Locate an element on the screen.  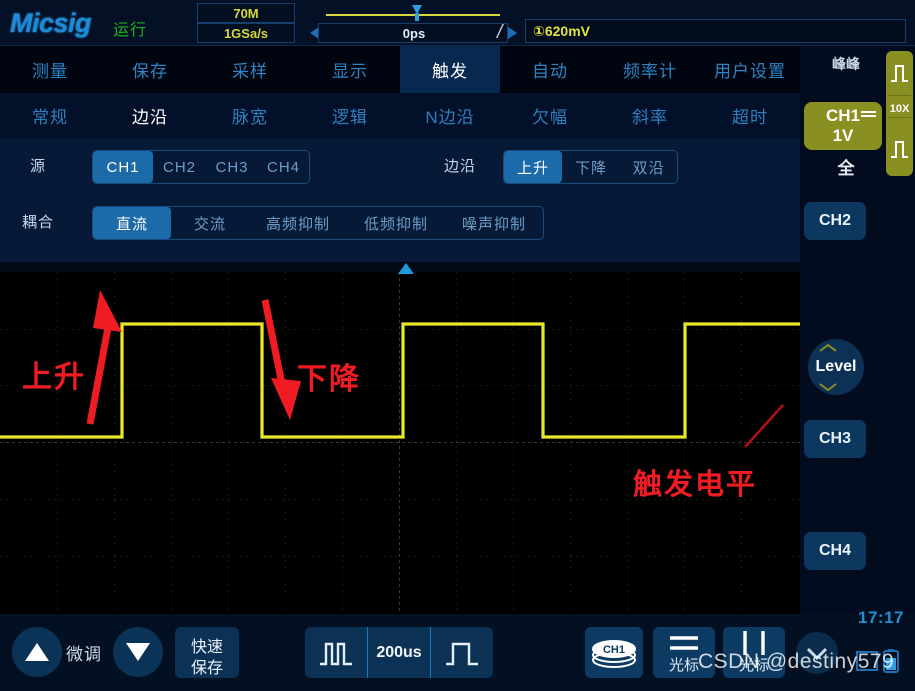
channel-selector-button: CH1 is located at coordinates (614, 652).